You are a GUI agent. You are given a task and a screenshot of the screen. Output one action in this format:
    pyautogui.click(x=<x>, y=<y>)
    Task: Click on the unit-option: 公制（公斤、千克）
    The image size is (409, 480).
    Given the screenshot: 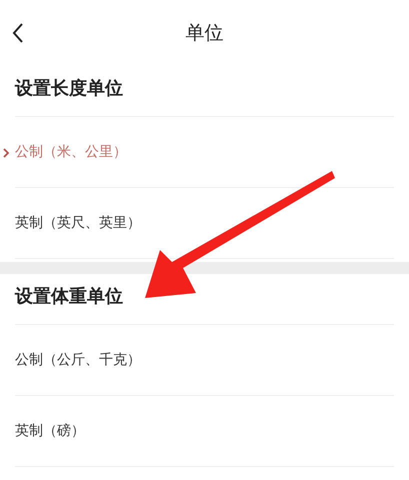 What is the action you would take?
    pyautogui.click(x=204, y=360)
    